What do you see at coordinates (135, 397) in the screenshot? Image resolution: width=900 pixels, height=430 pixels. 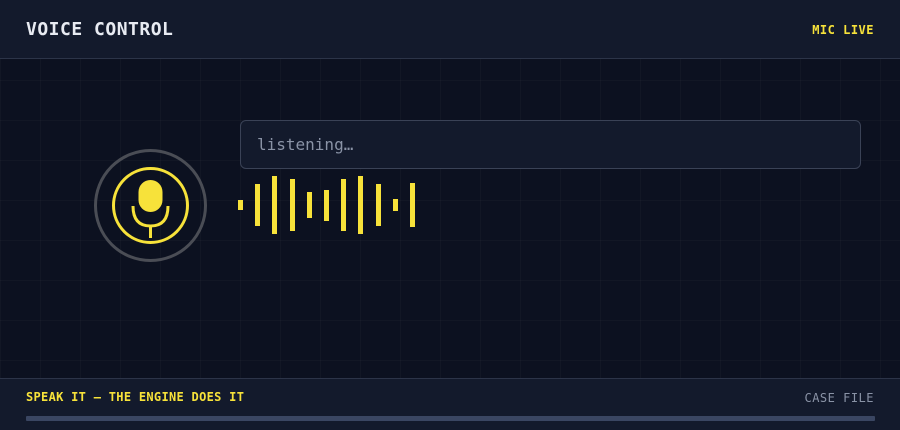 I see `tagline: SPEAK IT — THE ENGINE DOES IT` at bounding box center [135, 397].